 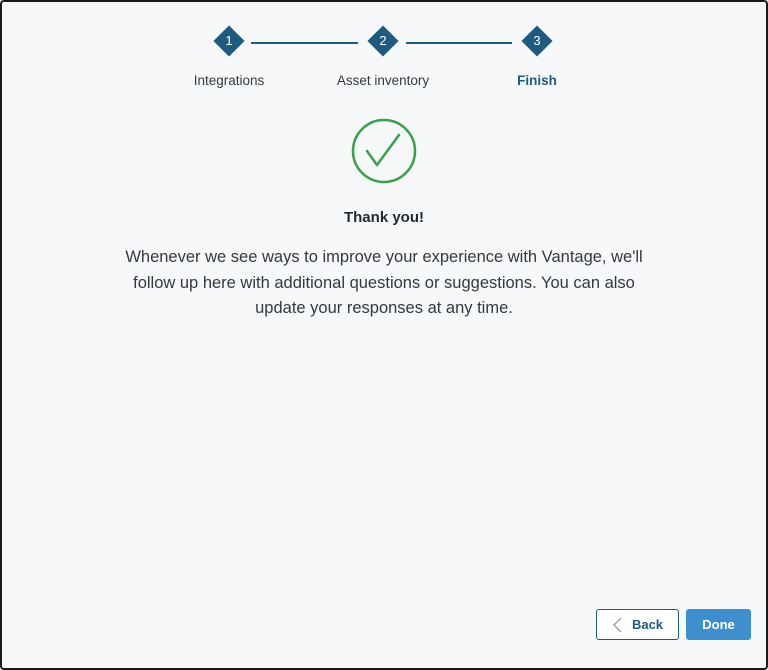 What do you see at coordinates (617, 624) in the screenshot?
I see `chevron-left-icon` at bounding box center [617, 624].